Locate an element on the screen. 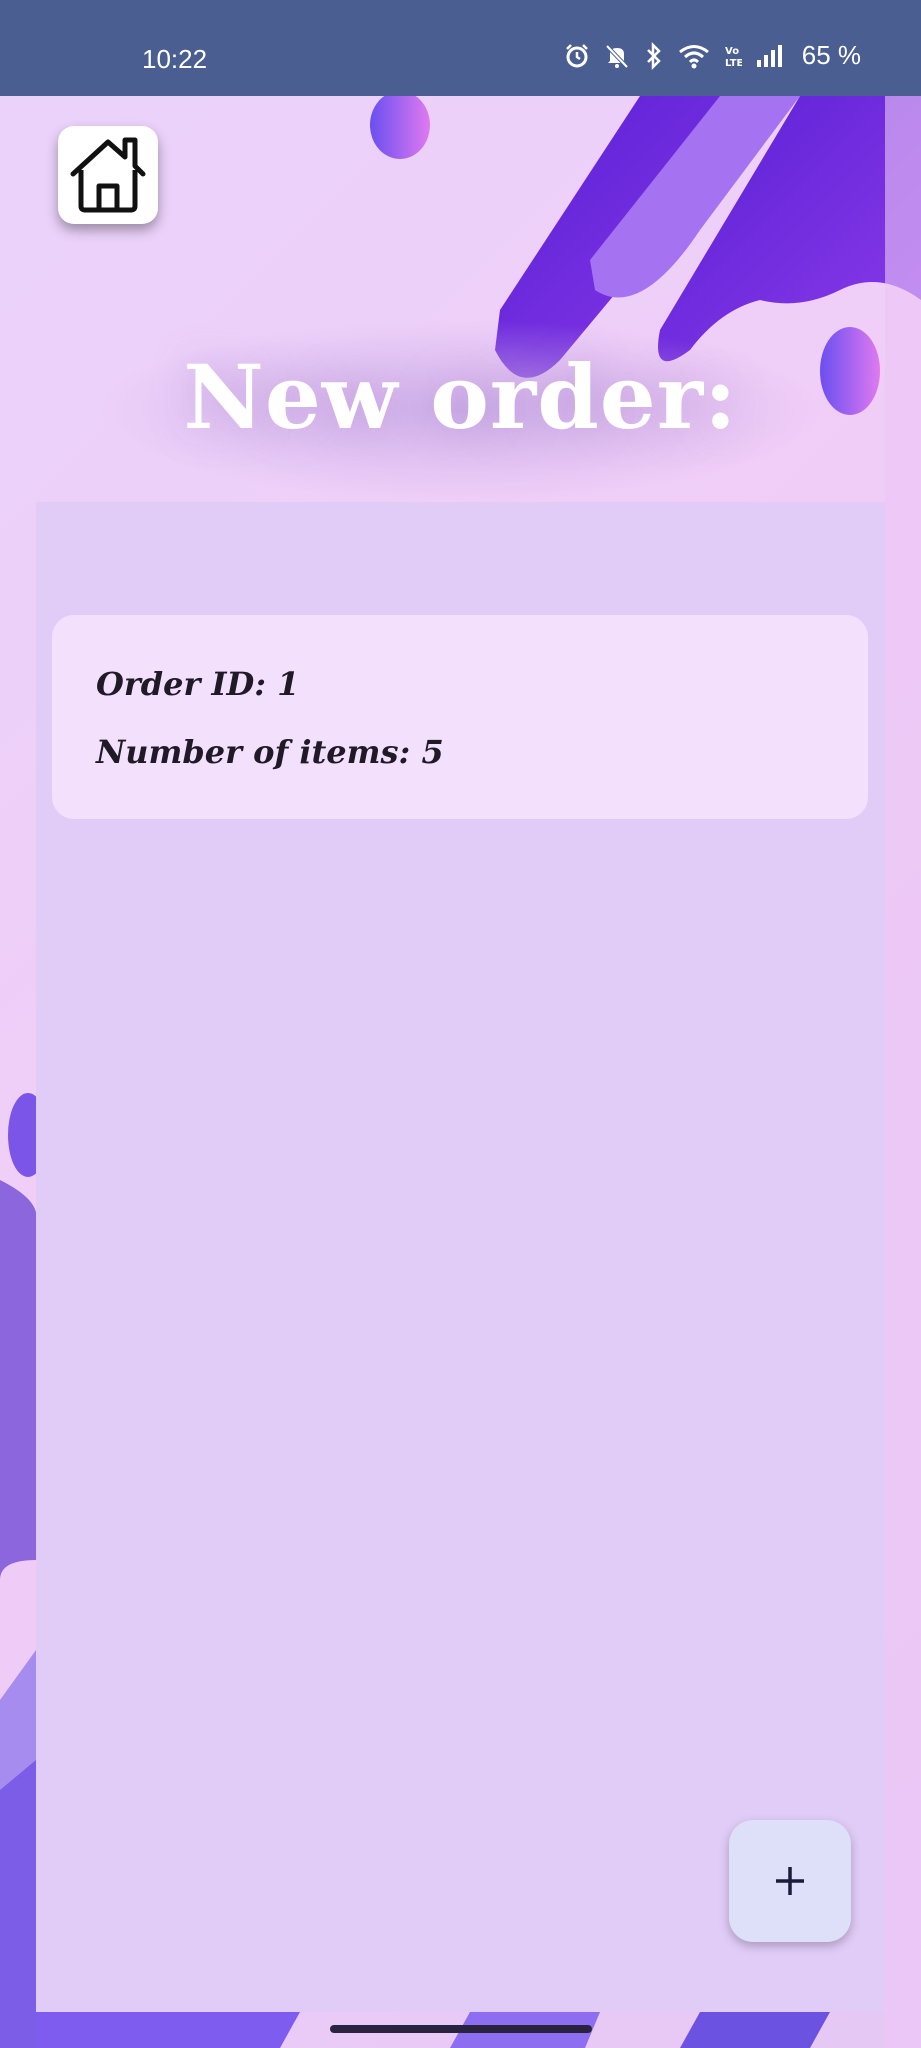 This screenshot has height=2048, width=921. add-order-button is located at coordinates (790, 1881).